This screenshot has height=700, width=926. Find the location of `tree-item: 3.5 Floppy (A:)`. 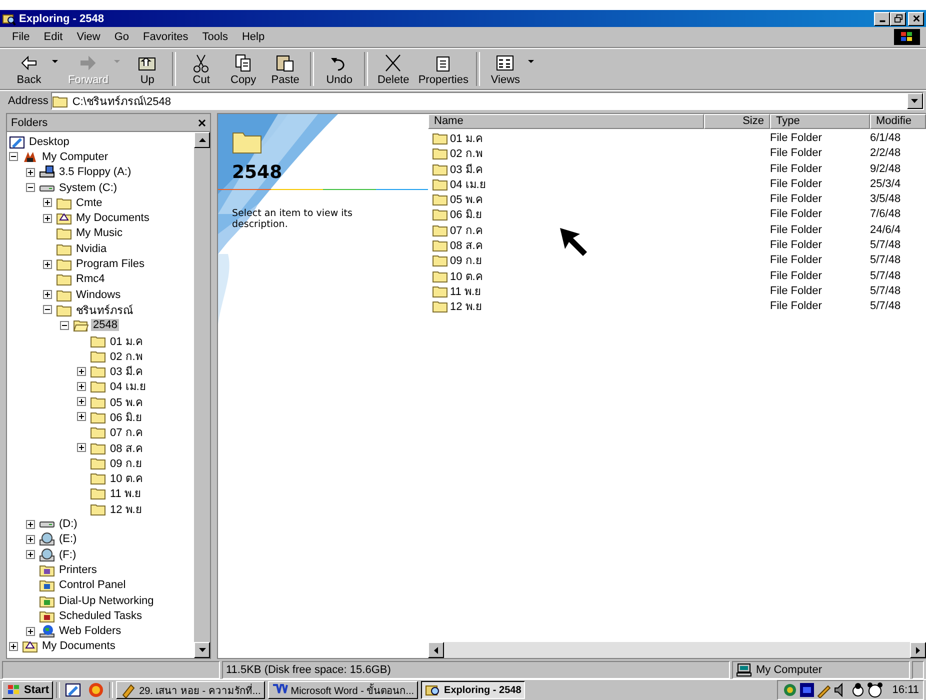

tree-item: 3.5 Floppy (A:) is located at coordinates (95, 172).